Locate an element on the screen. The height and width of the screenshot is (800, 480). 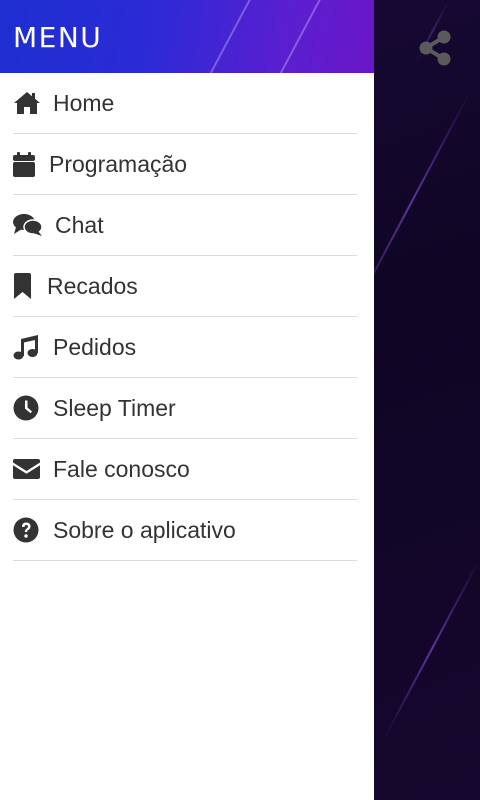
menu-item-chat: Chat is located at coordinates (185, 225).